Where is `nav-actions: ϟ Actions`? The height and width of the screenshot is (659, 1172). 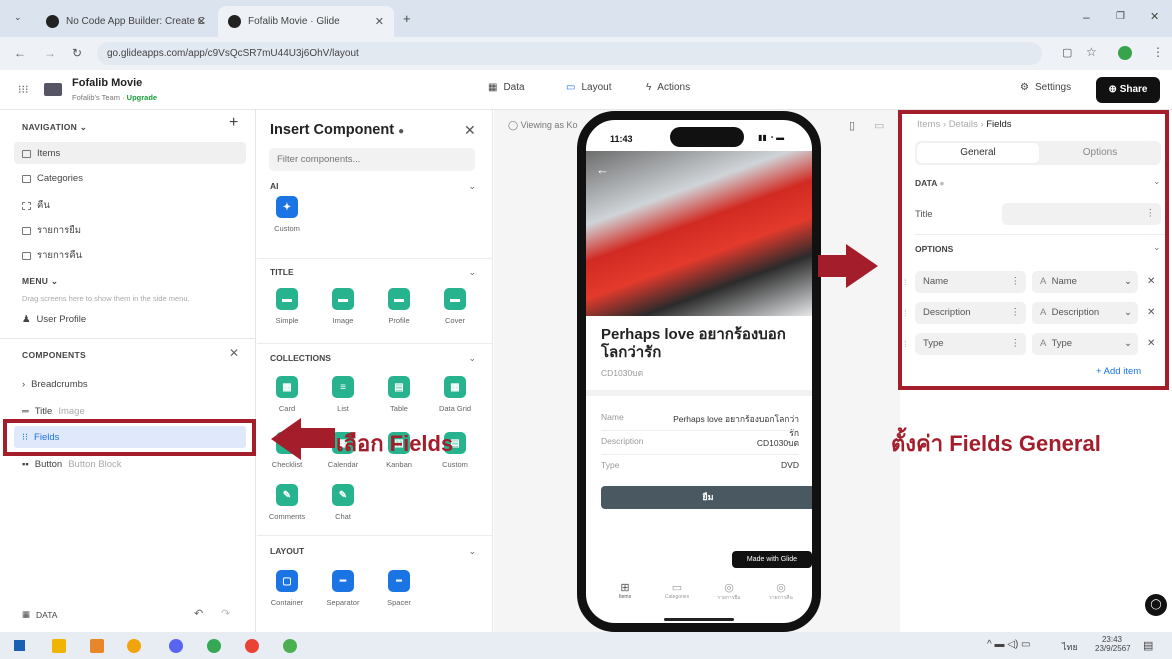 nav-actions: ϟ Actions is located at coordinates (668, 87).